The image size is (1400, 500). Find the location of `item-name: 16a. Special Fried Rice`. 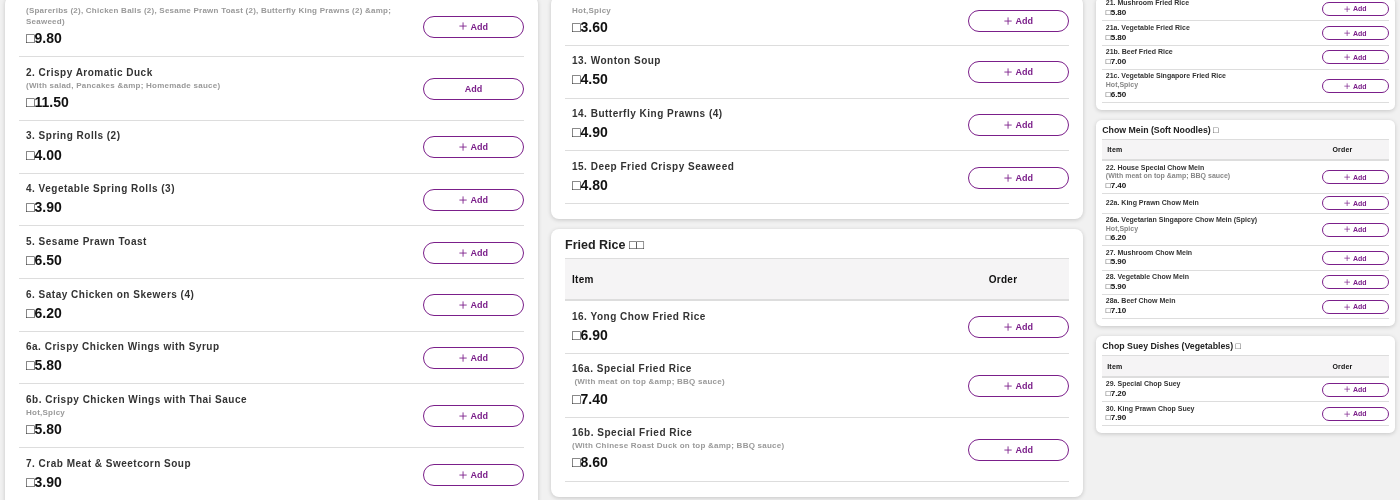

item-name: 16a. Special Fried Rice is located at coordinates (632, 369).